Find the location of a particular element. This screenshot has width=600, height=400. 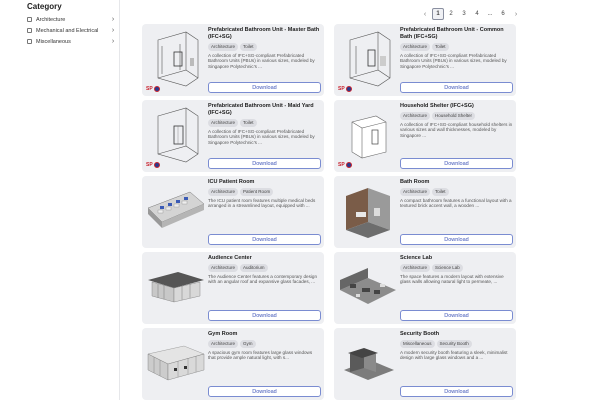

category-mechanical-electrical: Mechanical and Electrical › is located at coordinates (73, 30).